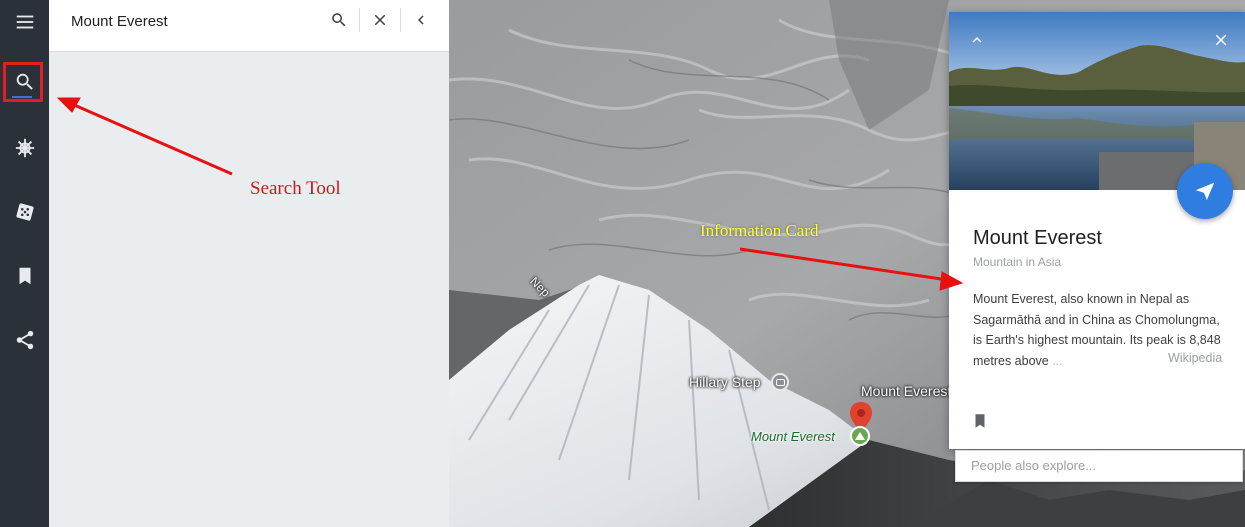  I want to click on map-label-mount-everest: Mount Everest, so click(906, 391).